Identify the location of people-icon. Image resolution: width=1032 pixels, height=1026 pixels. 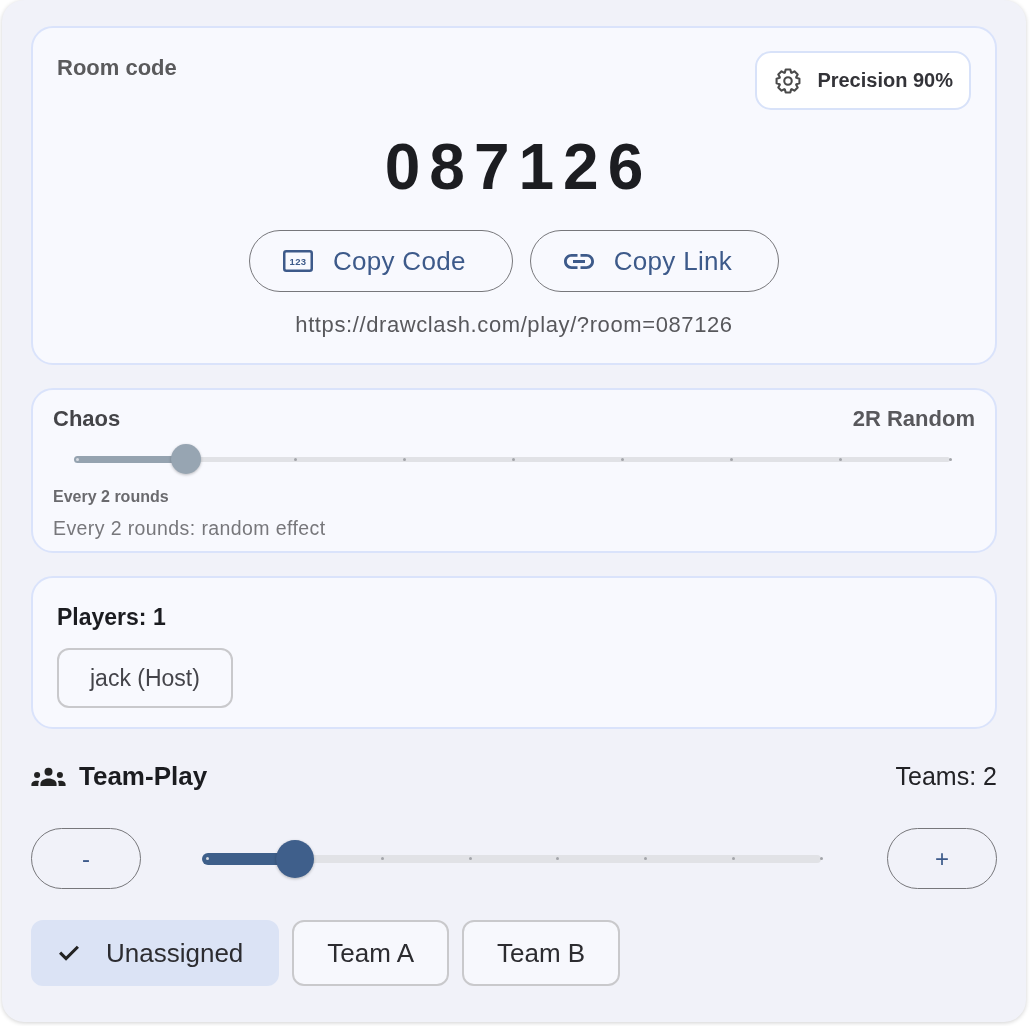
(48, 776).